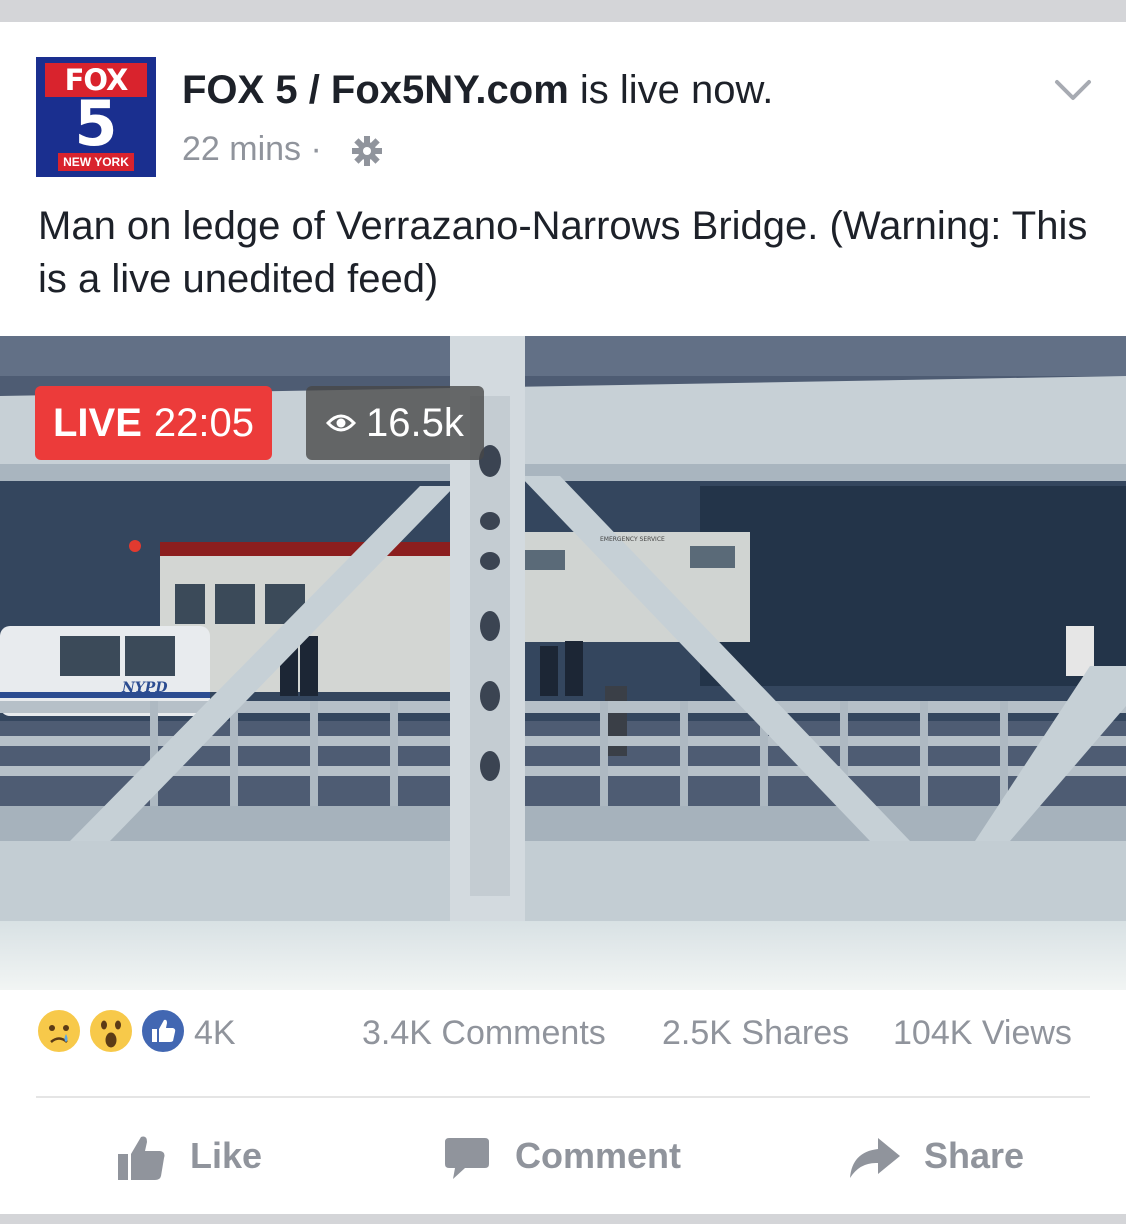  I want to click on comment-label: Comment, so click(598, 1155).